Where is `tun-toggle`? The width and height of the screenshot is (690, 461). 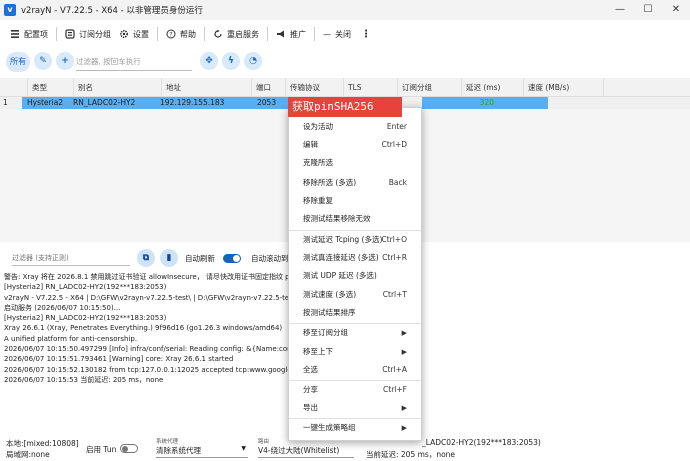 tun-toggle is located at coordinates (129, 448).